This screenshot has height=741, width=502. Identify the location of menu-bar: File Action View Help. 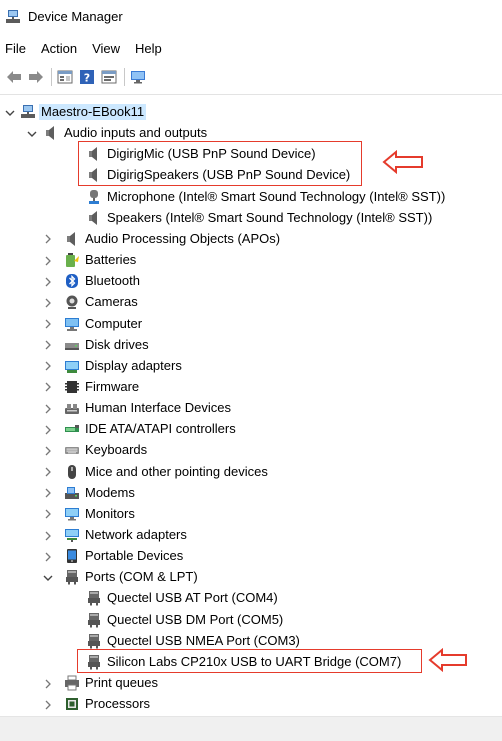
(251, 48).